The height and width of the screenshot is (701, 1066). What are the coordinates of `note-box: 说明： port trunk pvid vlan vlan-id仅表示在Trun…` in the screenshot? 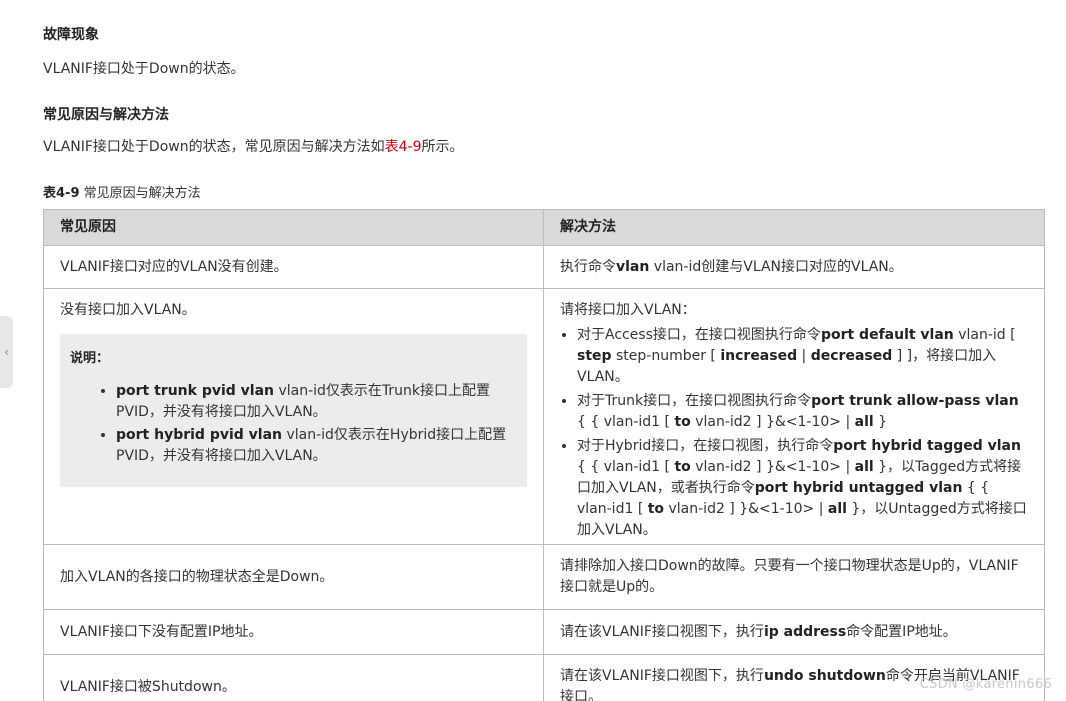 It's located at (293, 410).